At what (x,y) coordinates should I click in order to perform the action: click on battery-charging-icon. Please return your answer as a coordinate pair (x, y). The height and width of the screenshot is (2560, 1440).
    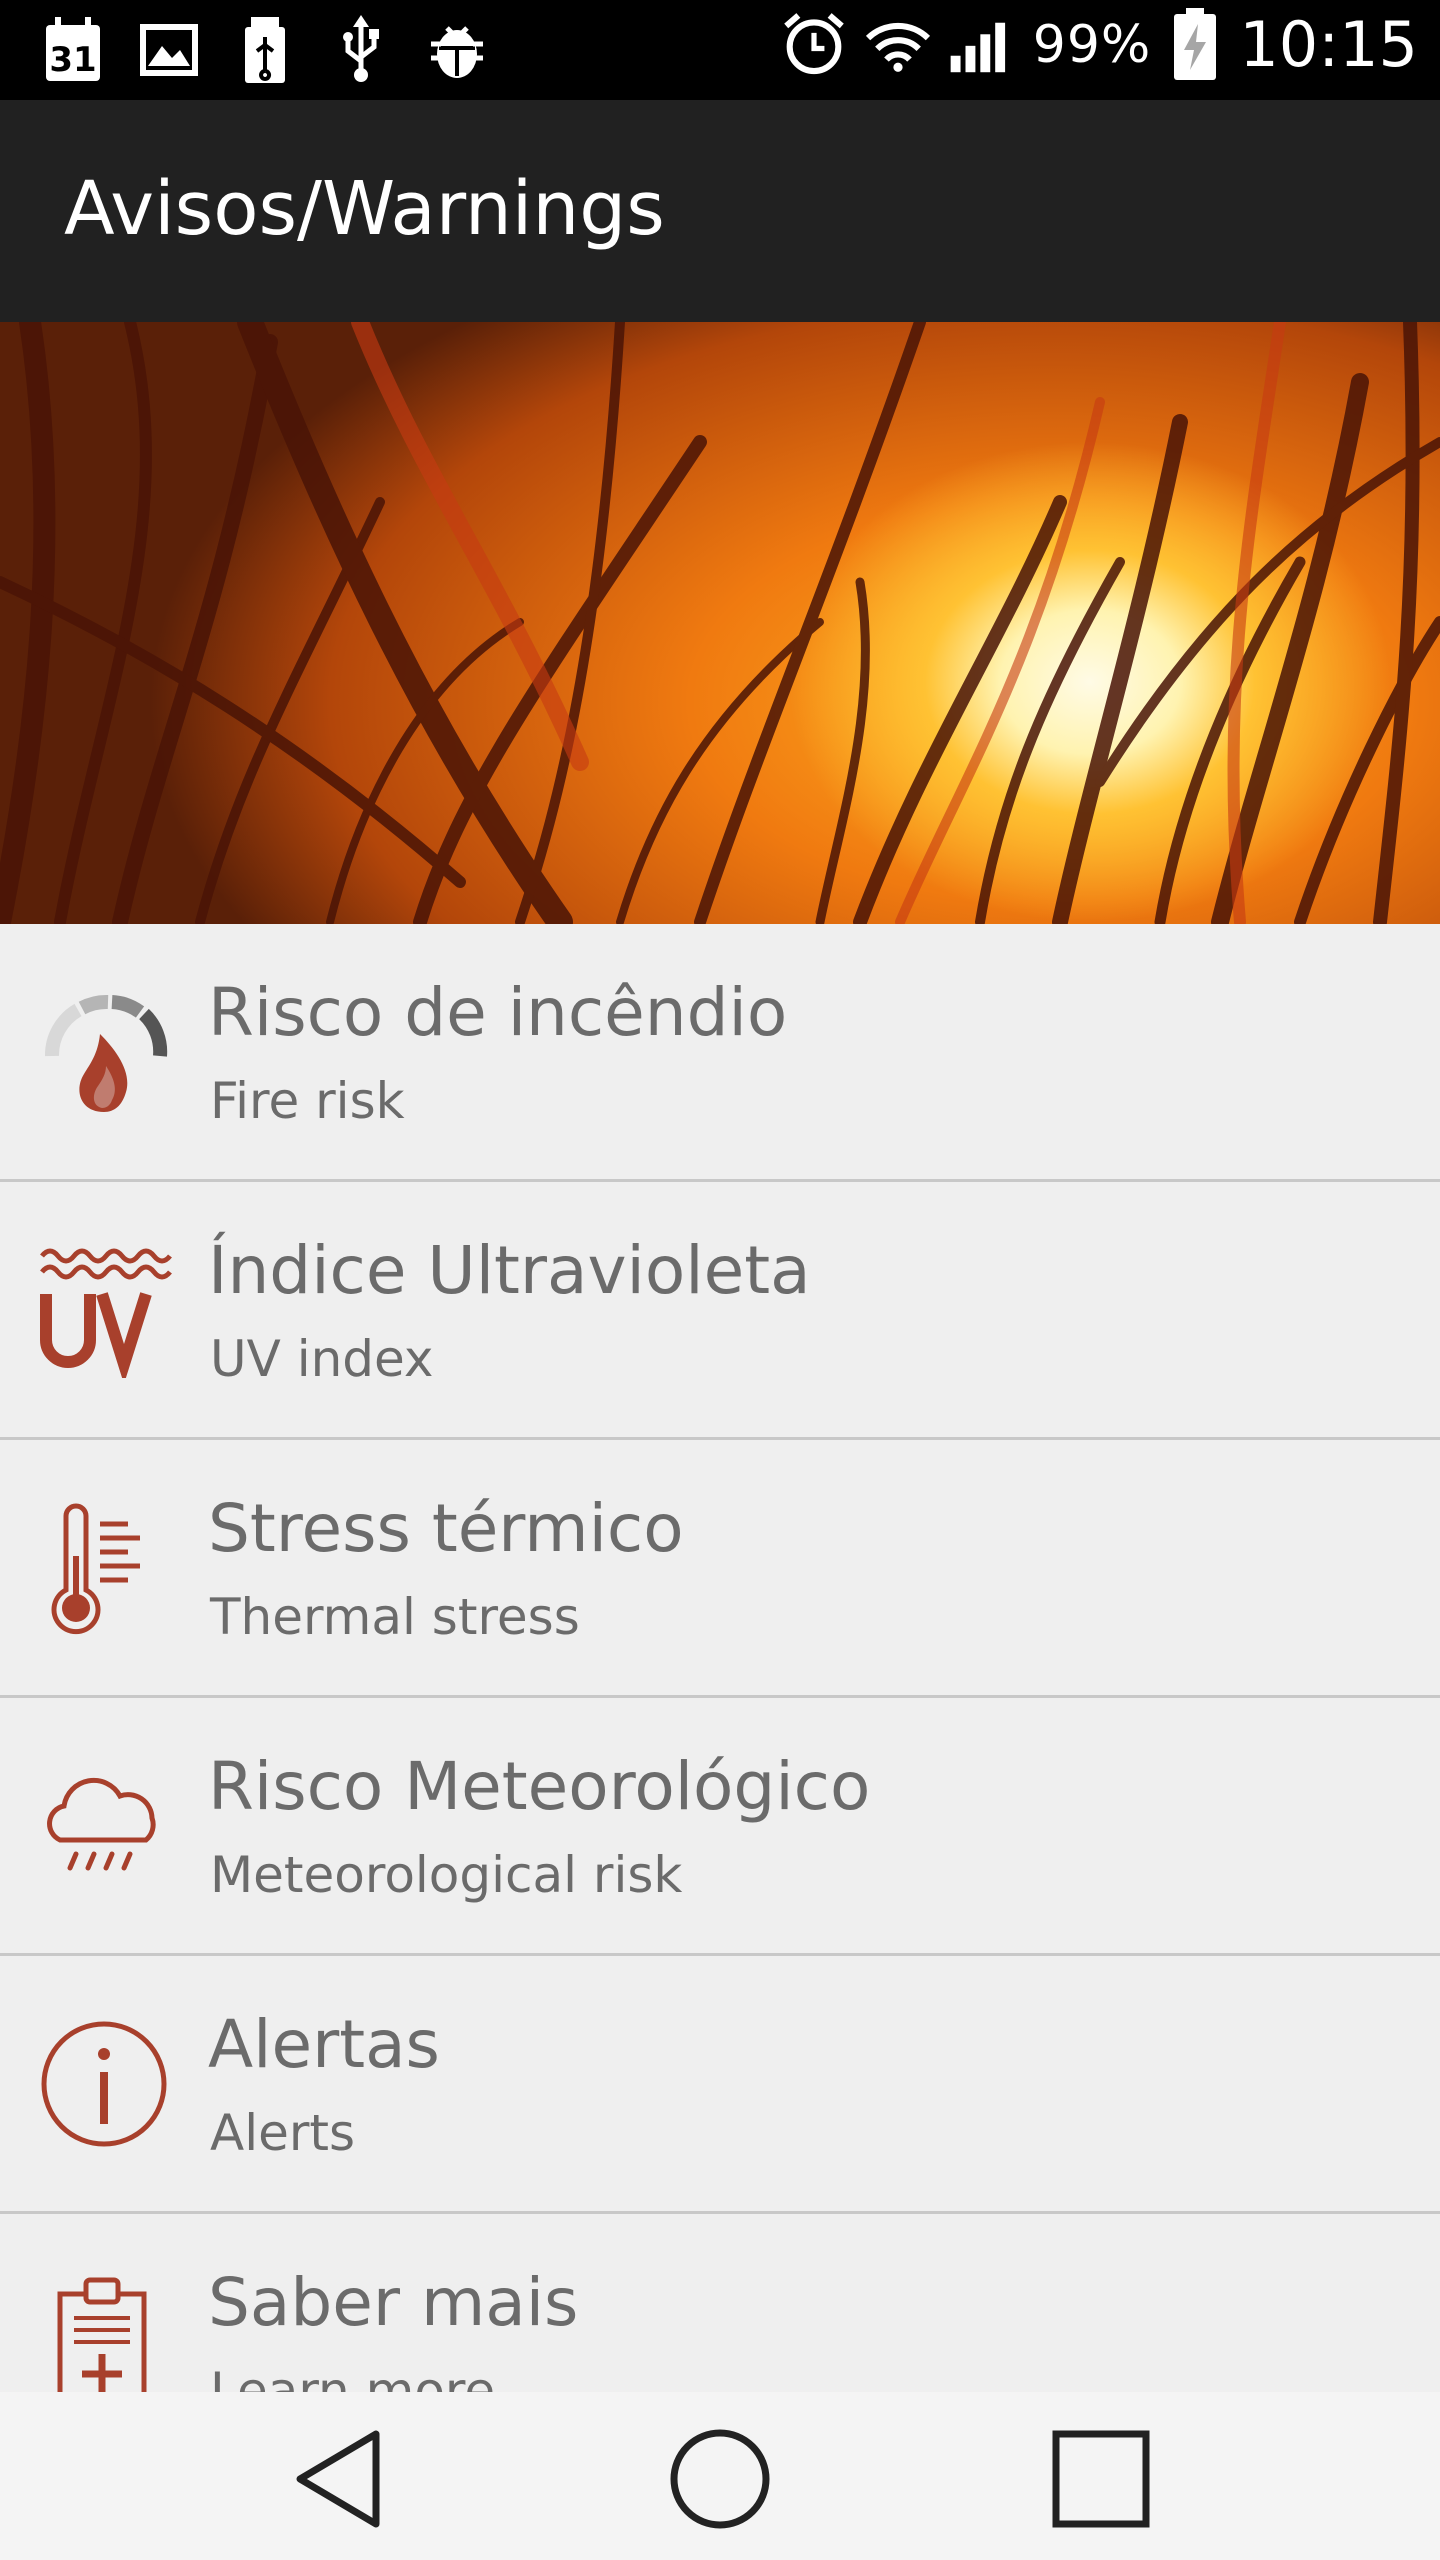
    Looking at the image, I should click on (1195, 44).